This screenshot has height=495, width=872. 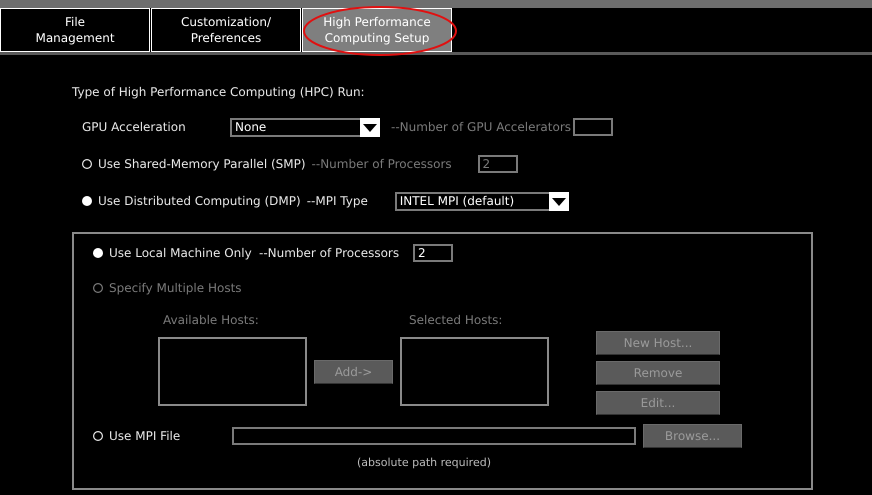 What do you see at coordinates (377, 30) in the screenshot?
I see `tab: High Performance Computing Setup` at bounding box center [377, 30].